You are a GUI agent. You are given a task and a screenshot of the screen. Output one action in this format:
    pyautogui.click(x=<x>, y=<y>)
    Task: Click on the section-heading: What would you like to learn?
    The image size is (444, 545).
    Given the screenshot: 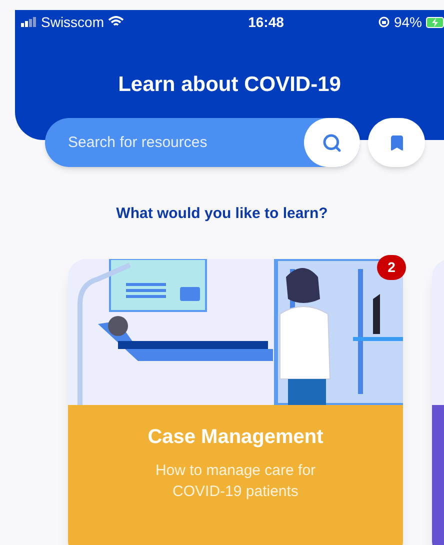 What is the action you would take?
    pyautogui.click(x=222, y=214)
    